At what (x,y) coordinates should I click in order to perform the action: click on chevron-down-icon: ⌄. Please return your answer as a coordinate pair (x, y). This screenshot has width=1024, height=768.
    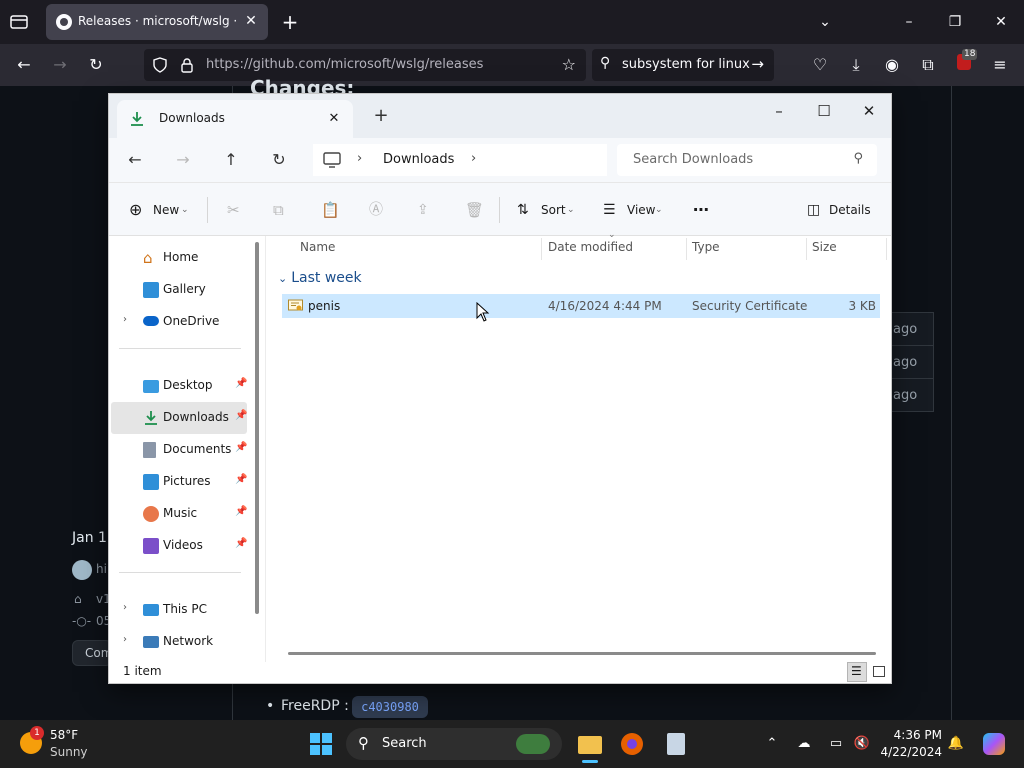
    Looking at the image, I should click on (571, 210).